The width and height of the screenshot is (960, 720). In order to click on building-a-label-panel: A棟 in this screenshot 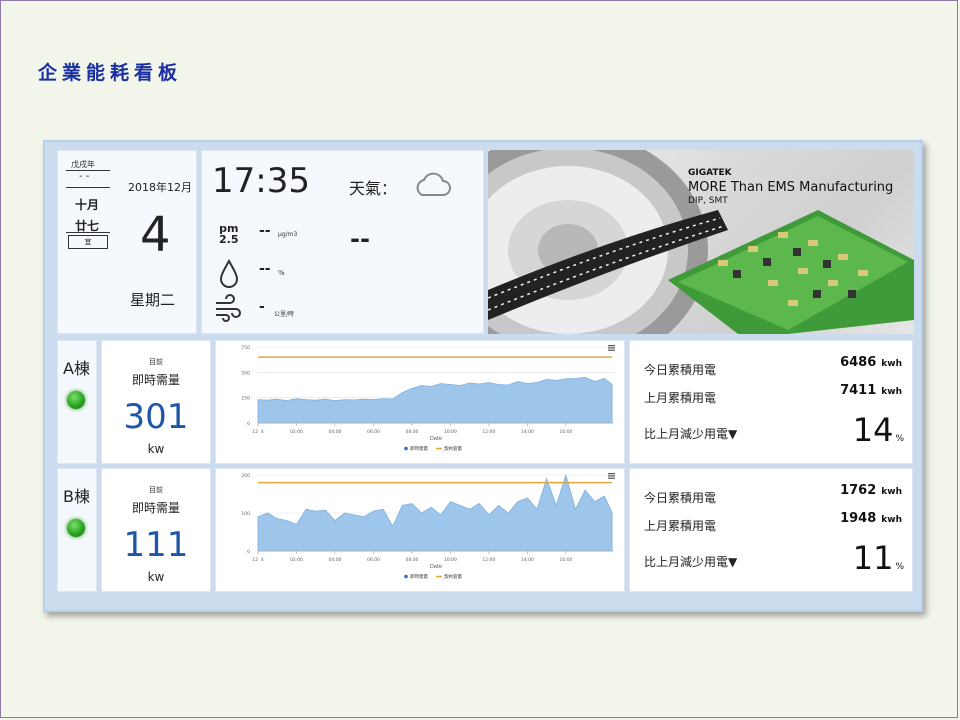, I will do `click(77, 402)`.